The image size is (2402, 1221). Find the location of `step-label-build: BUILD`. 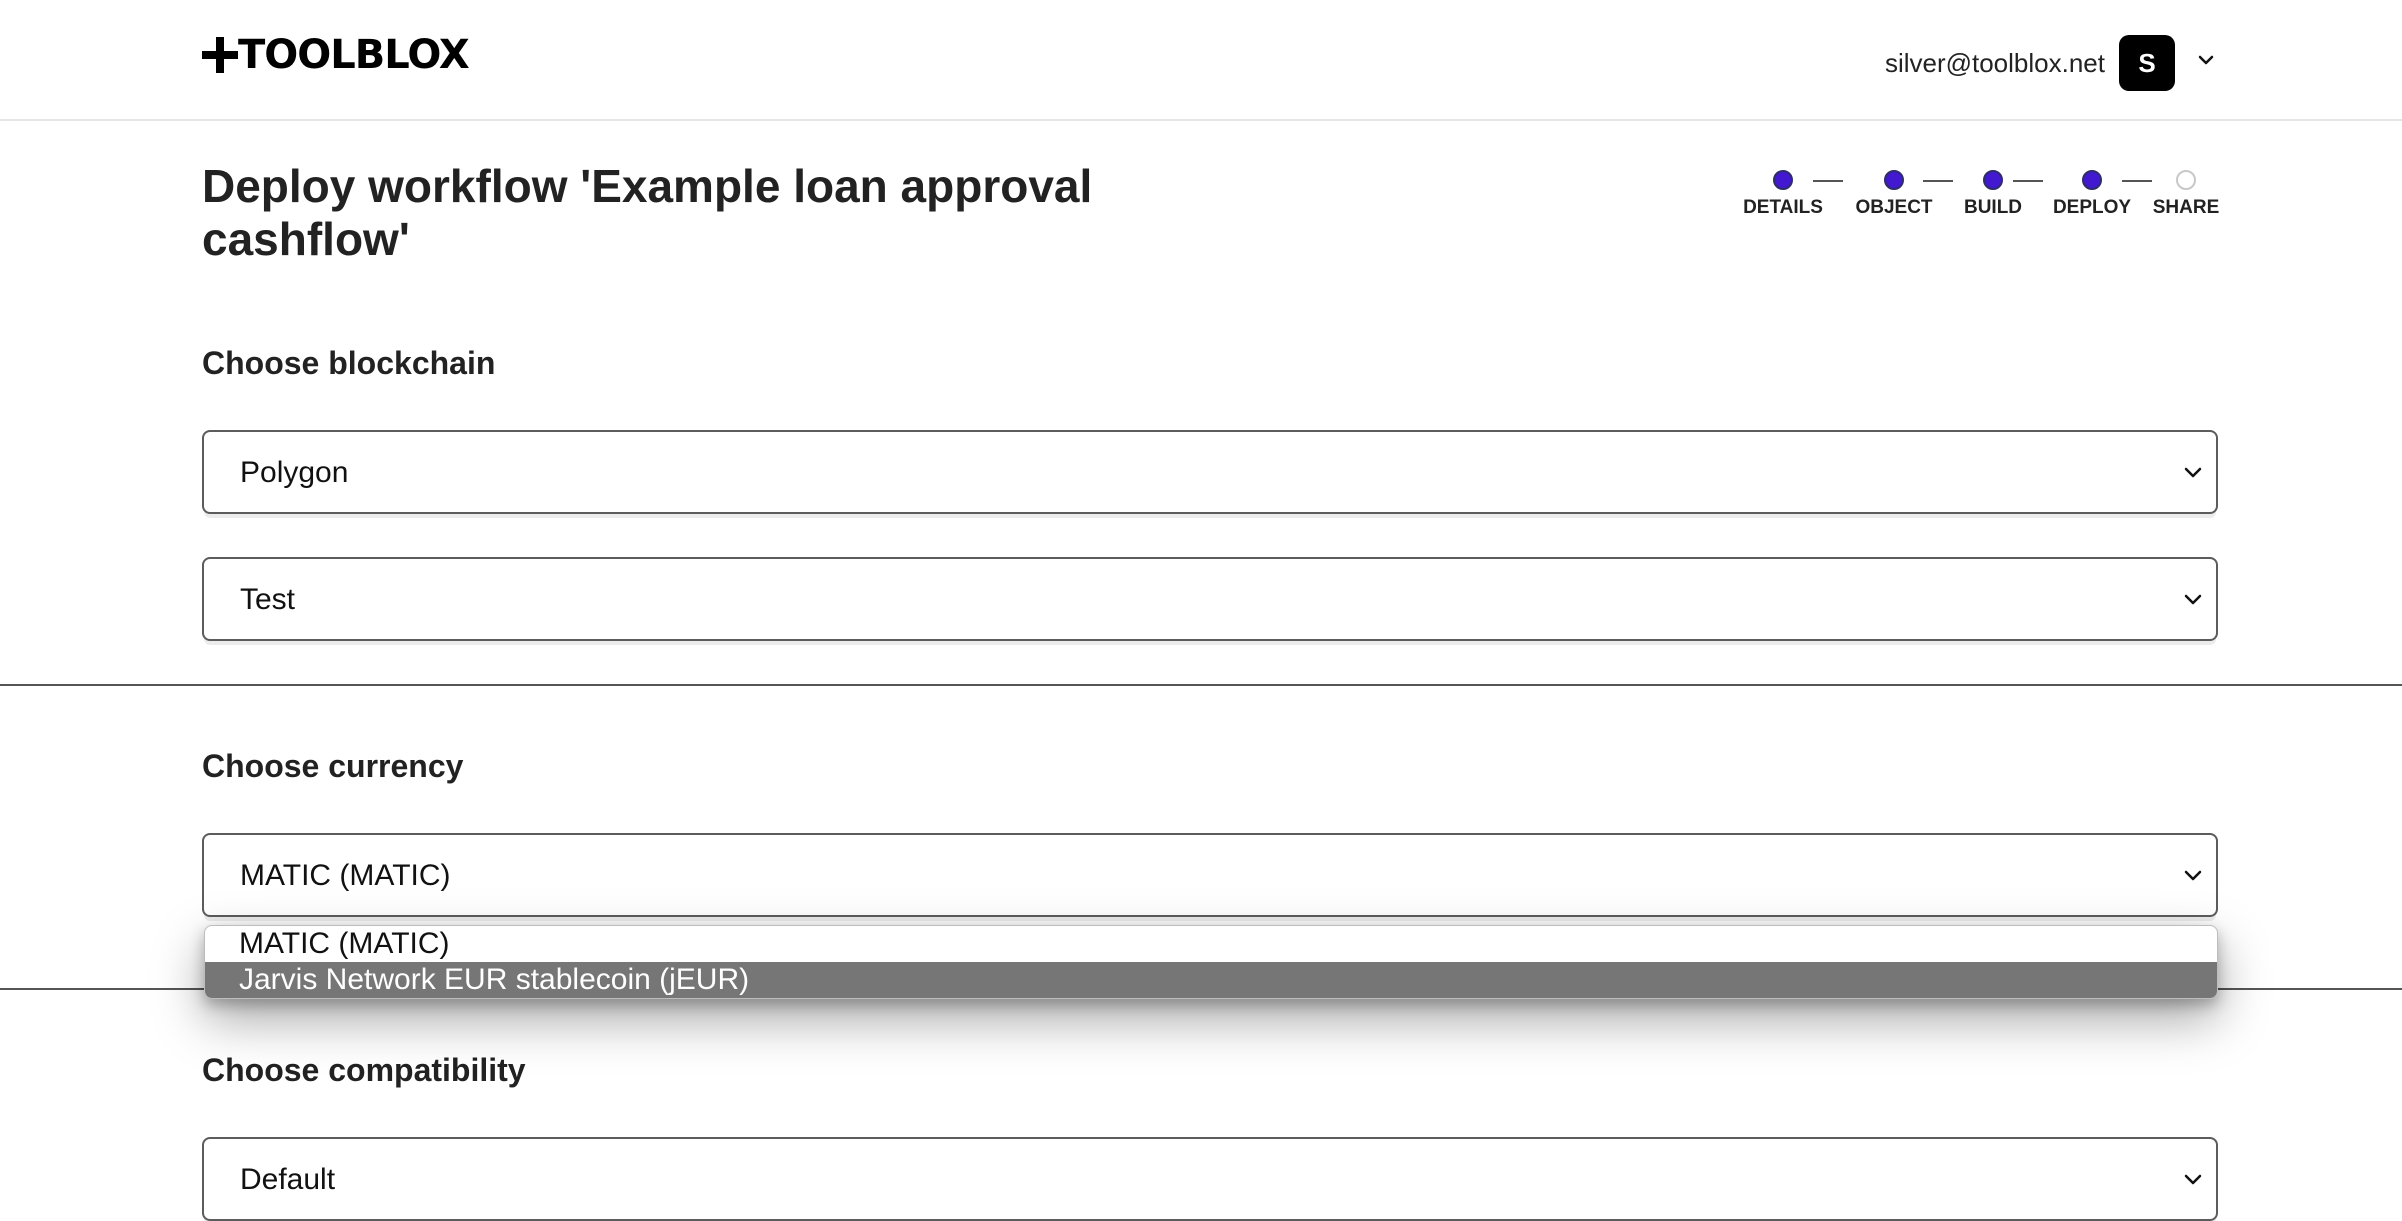

step-label-build: BUILD is located at coordinates (1993, 207).